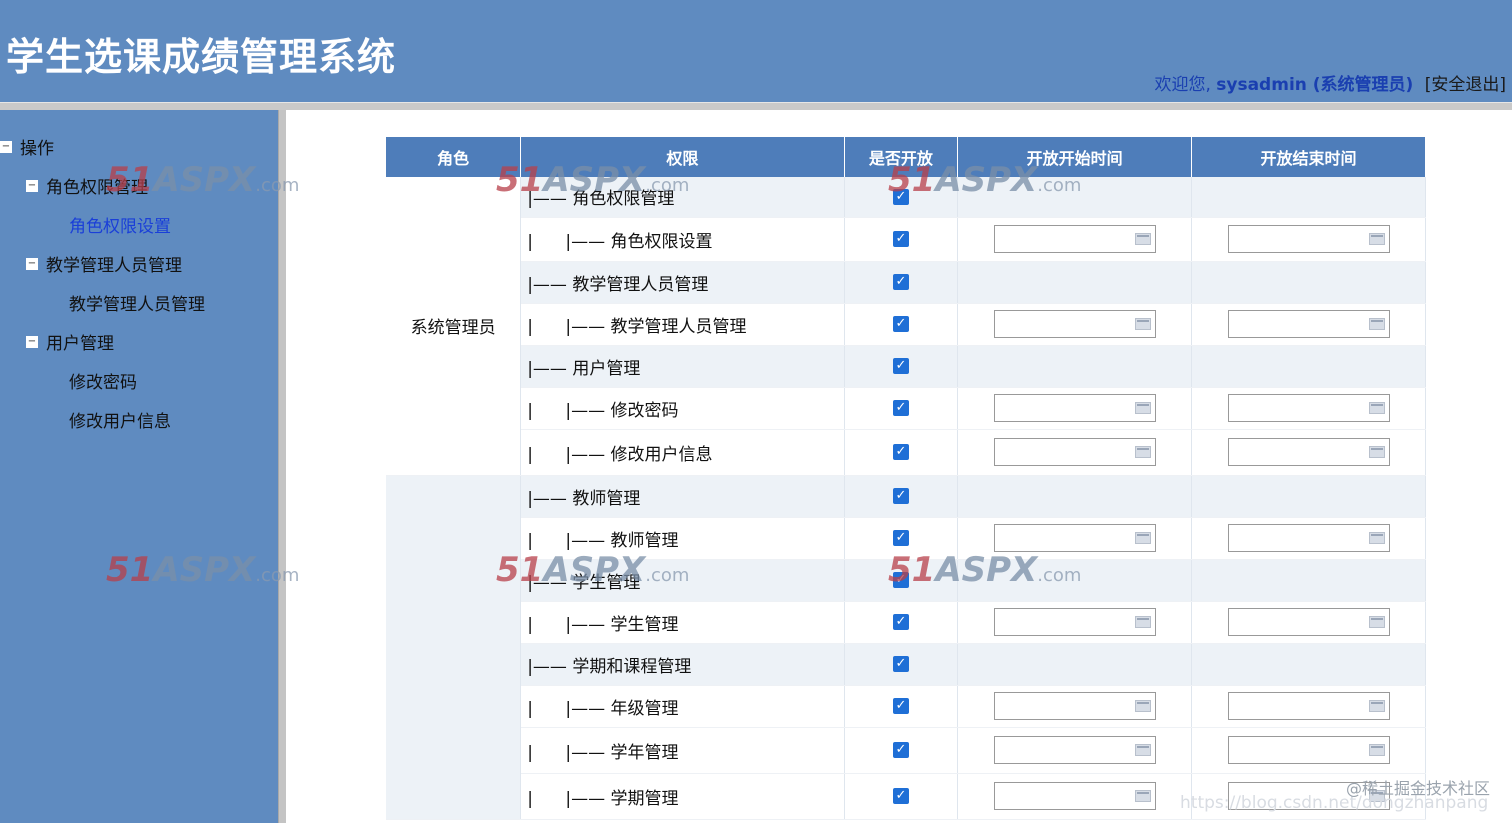 The height and width of the screenshot is (823, 1512). What do you see at coordinates (682, 366) in the screenshot?
I see `permission-cell: |—— 用户管理` at bounding box center [682, 366].